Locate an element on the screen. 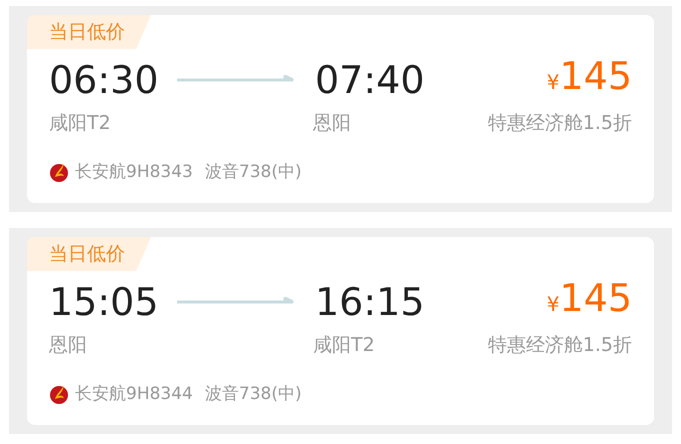  flight-number: 长安航9H8343 is located at coordinates (134, 172).